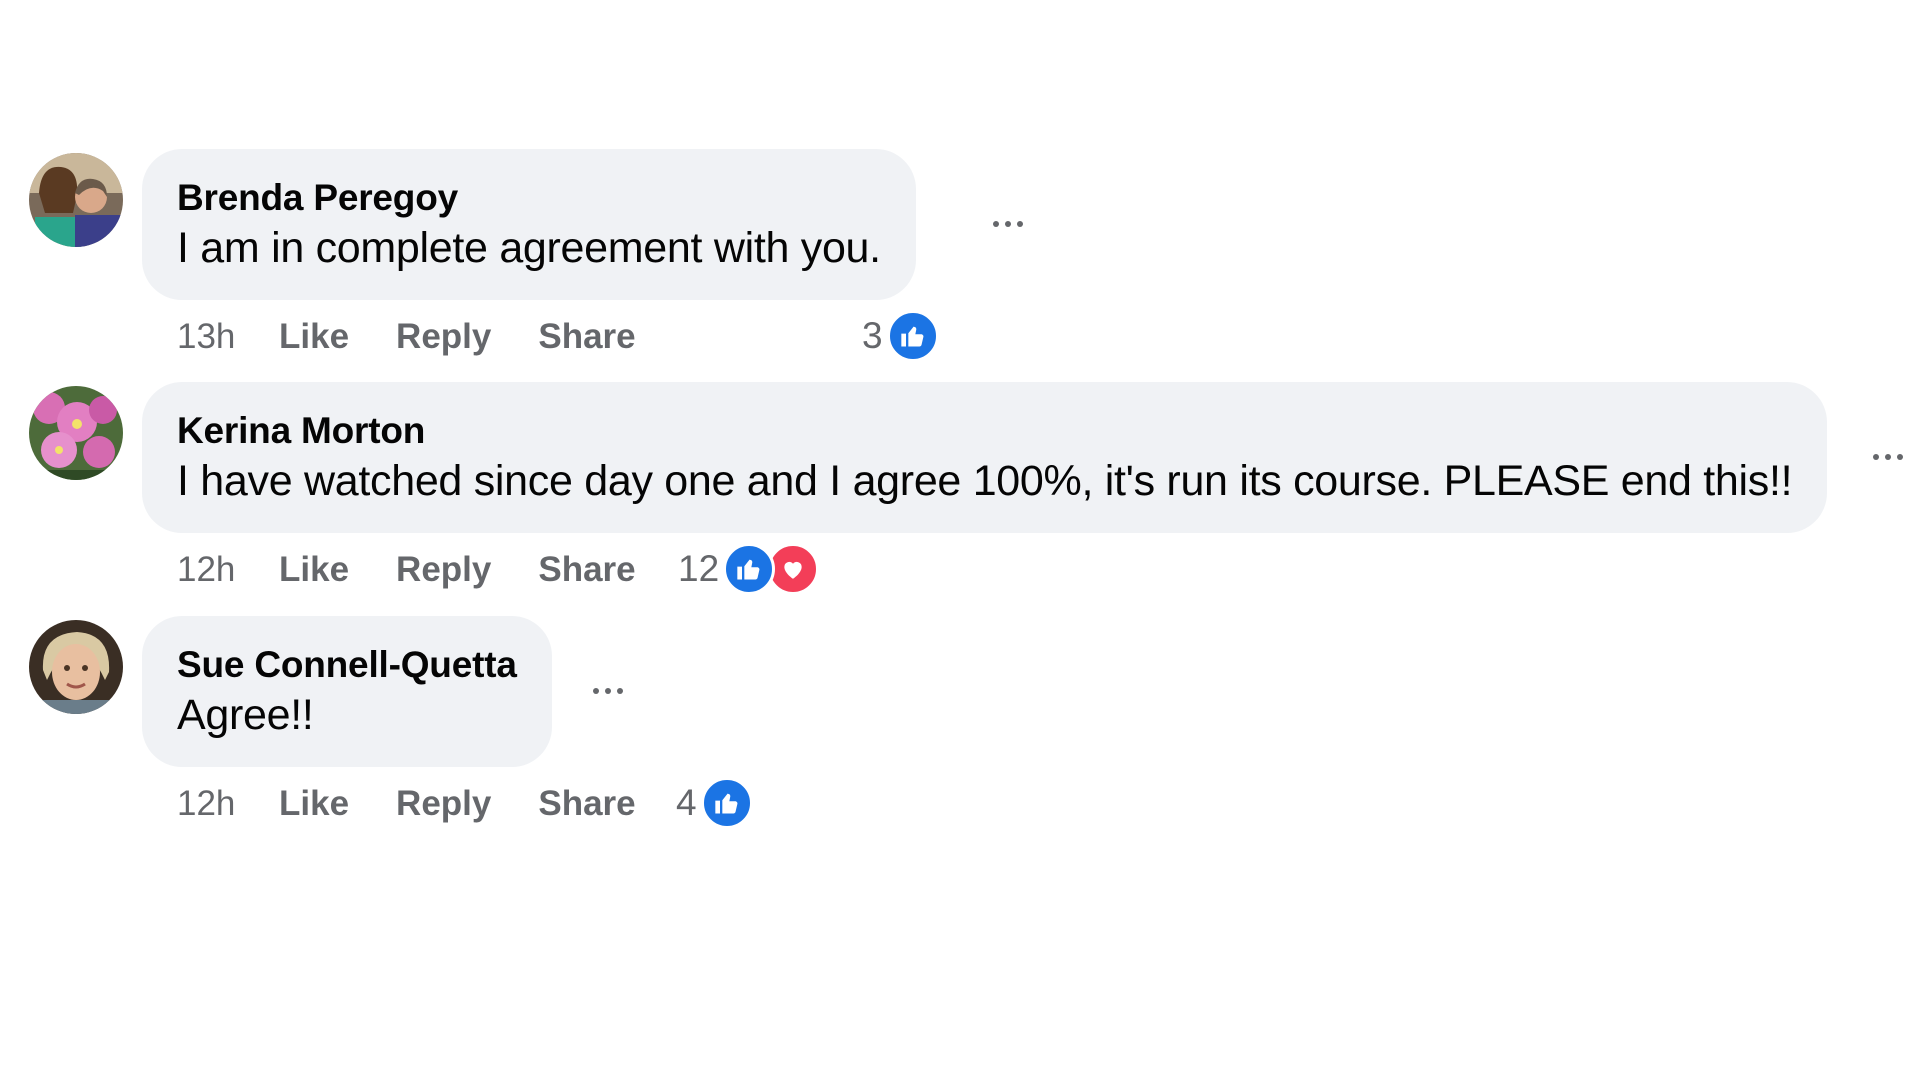  Describe the element at coordinates (245, 715) in the screenshot. I see `comment-text: Agree!!` at that location.